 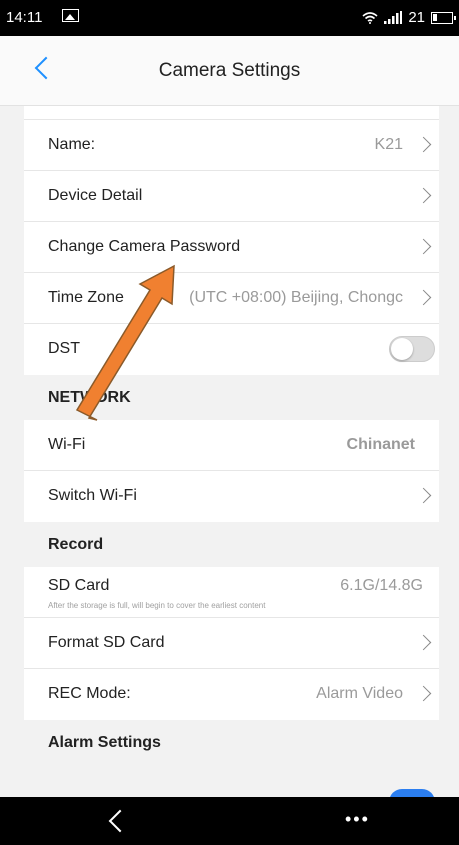 I want to click on row-switch-wifi: Switch Wi-Fi, so click(x=231, y=496).